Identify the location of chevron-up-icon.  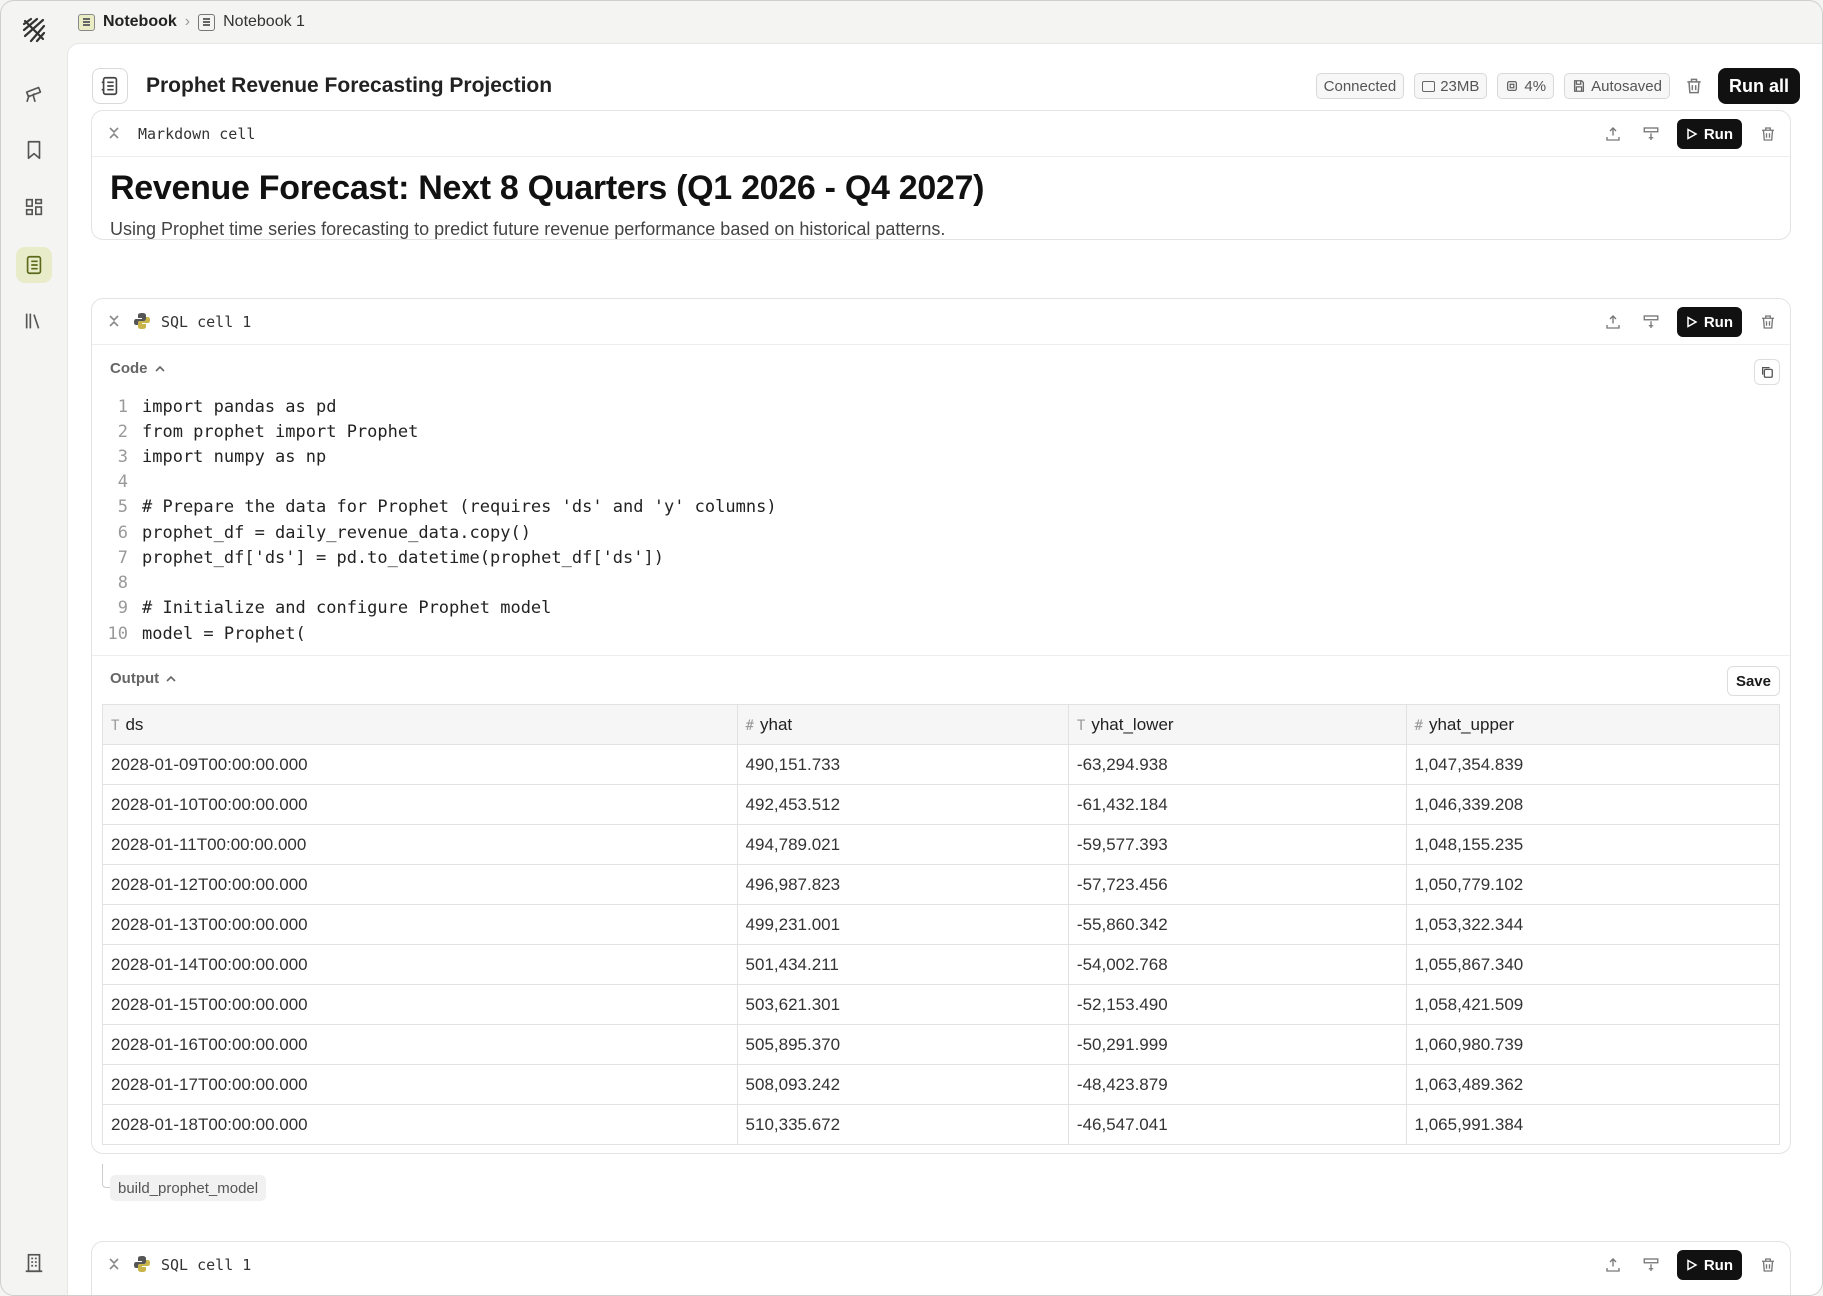
(171, 678).